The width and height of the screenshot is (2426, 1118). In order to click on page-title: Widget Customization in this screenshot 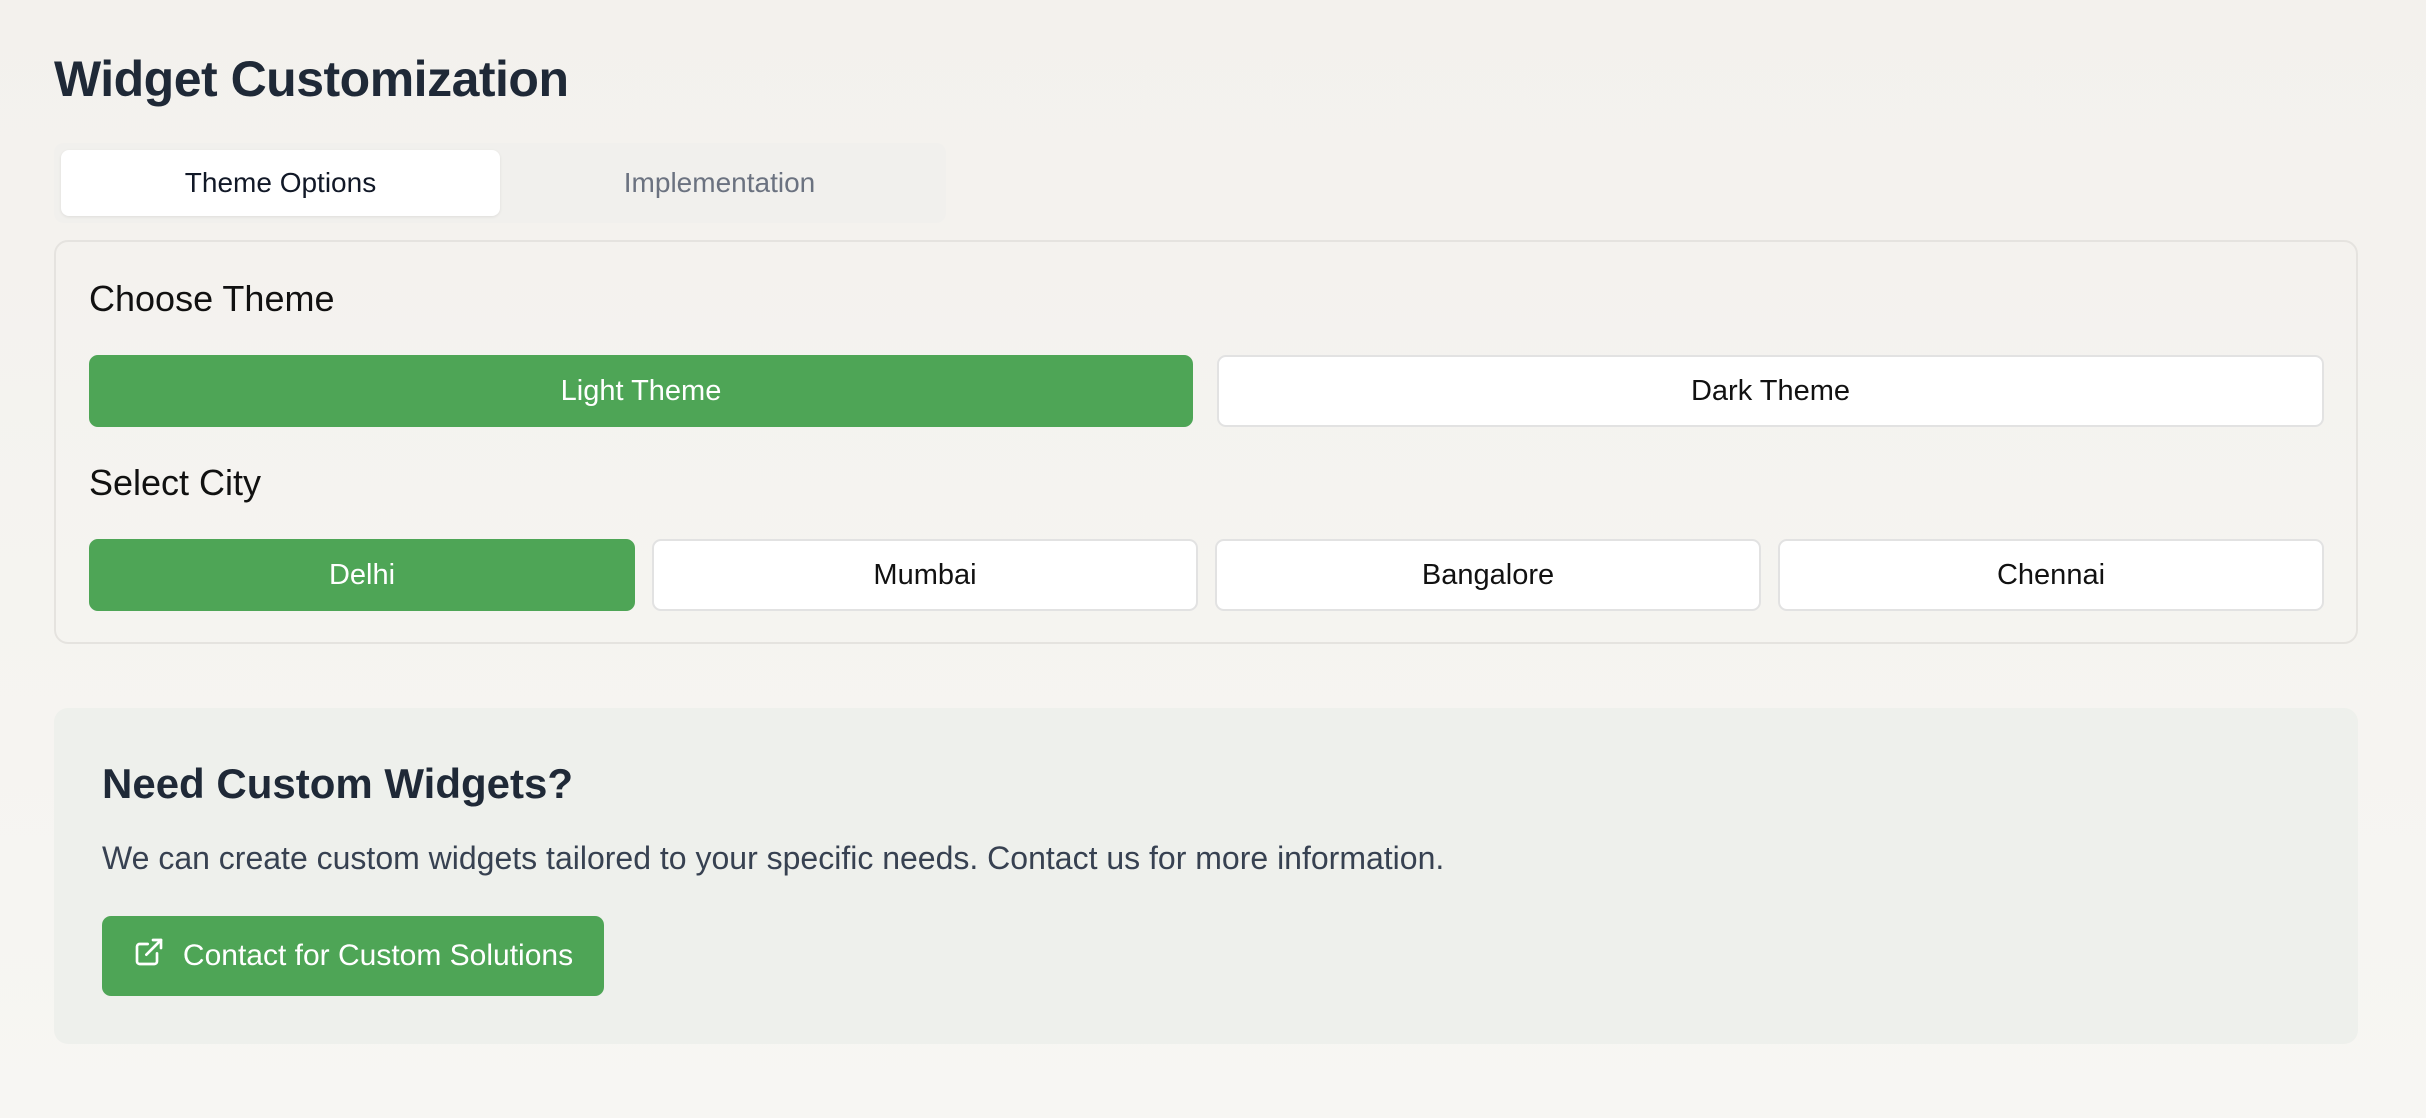, I will do `click(311, 79)`.